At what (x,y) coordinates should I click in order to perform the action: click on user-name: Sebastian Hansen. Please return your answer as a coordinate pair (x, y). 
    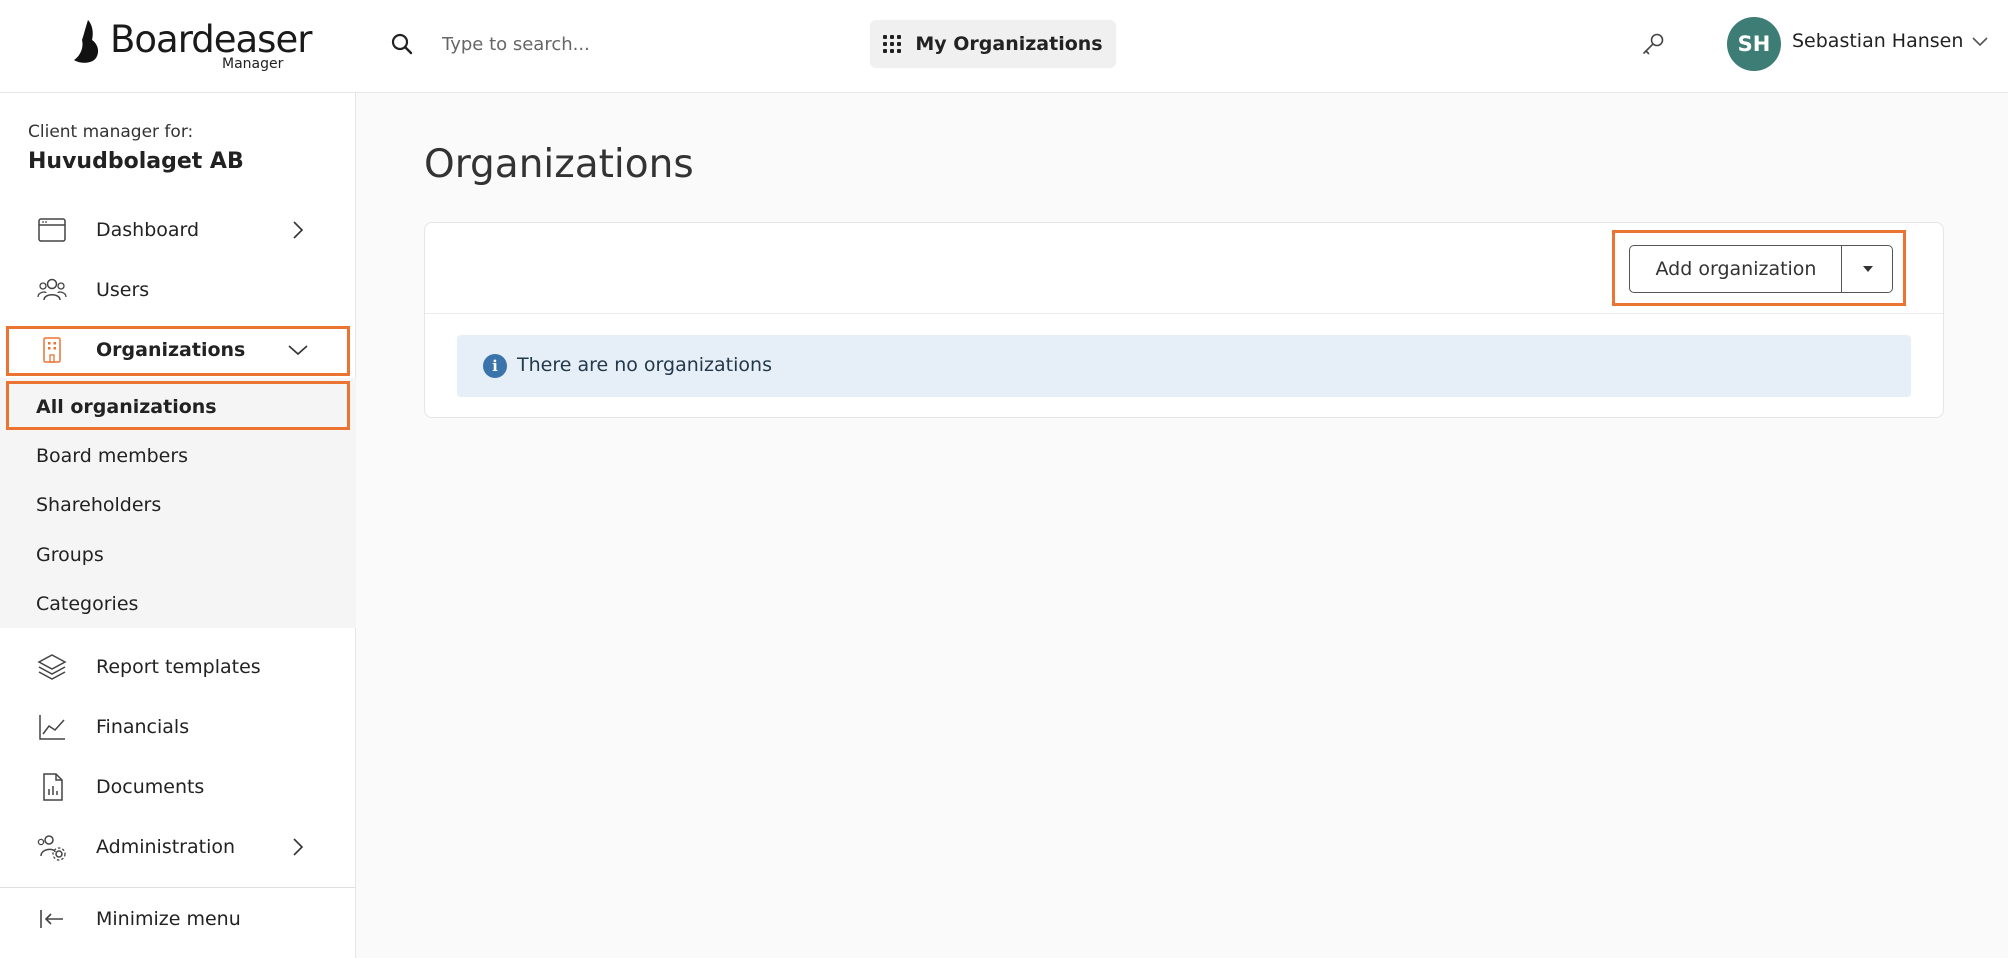
    Looking at the image, I should click on (1877, 41).